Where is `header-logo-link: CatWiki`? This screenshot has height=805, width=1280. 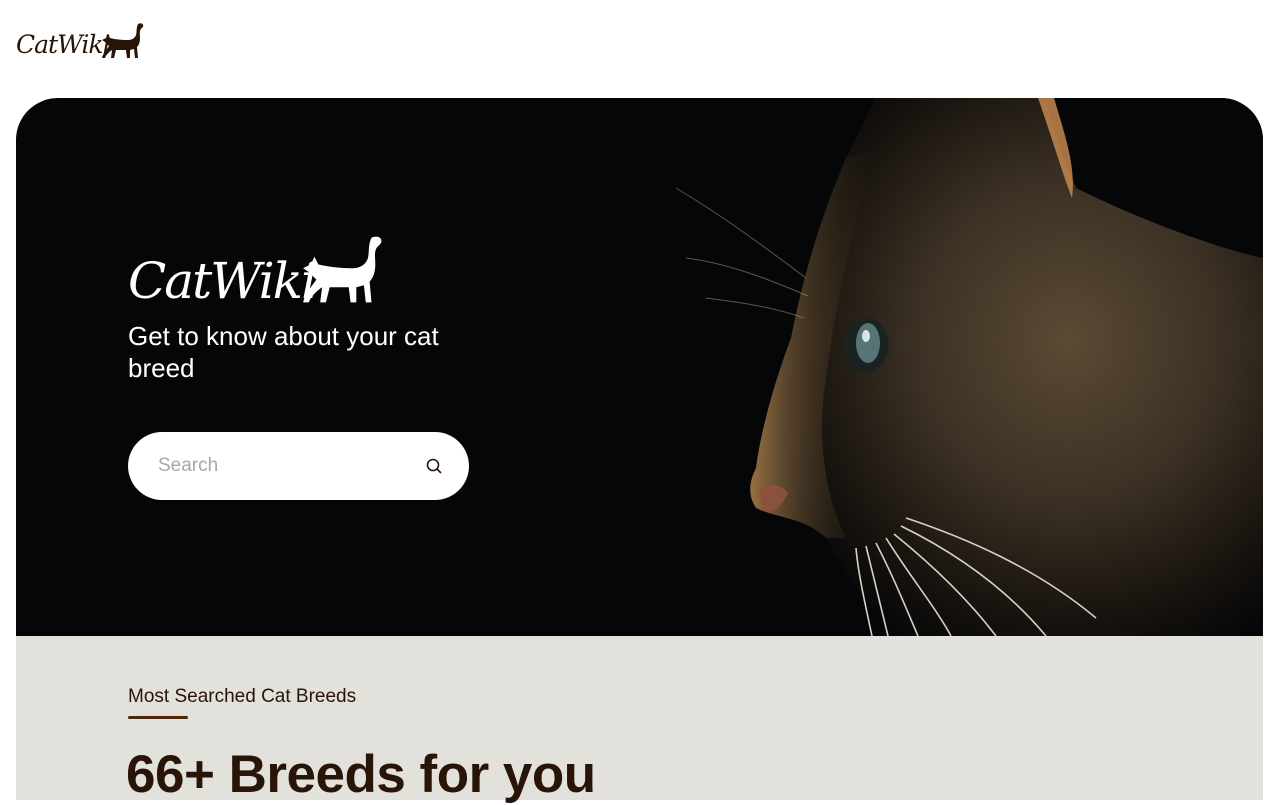 header-logo-link: CatWiki is located at coordinates (81, 43).